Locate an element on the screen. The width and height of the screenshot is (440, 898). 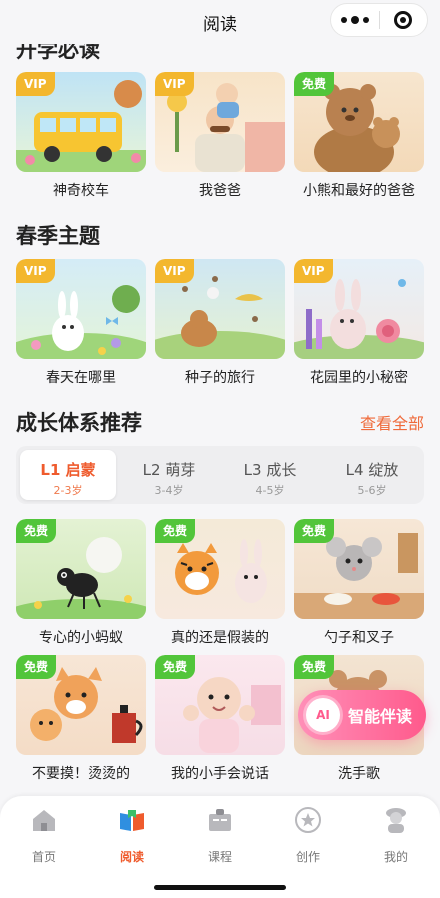
book-title: 神奇校车 is located at coordinates (81, 191).